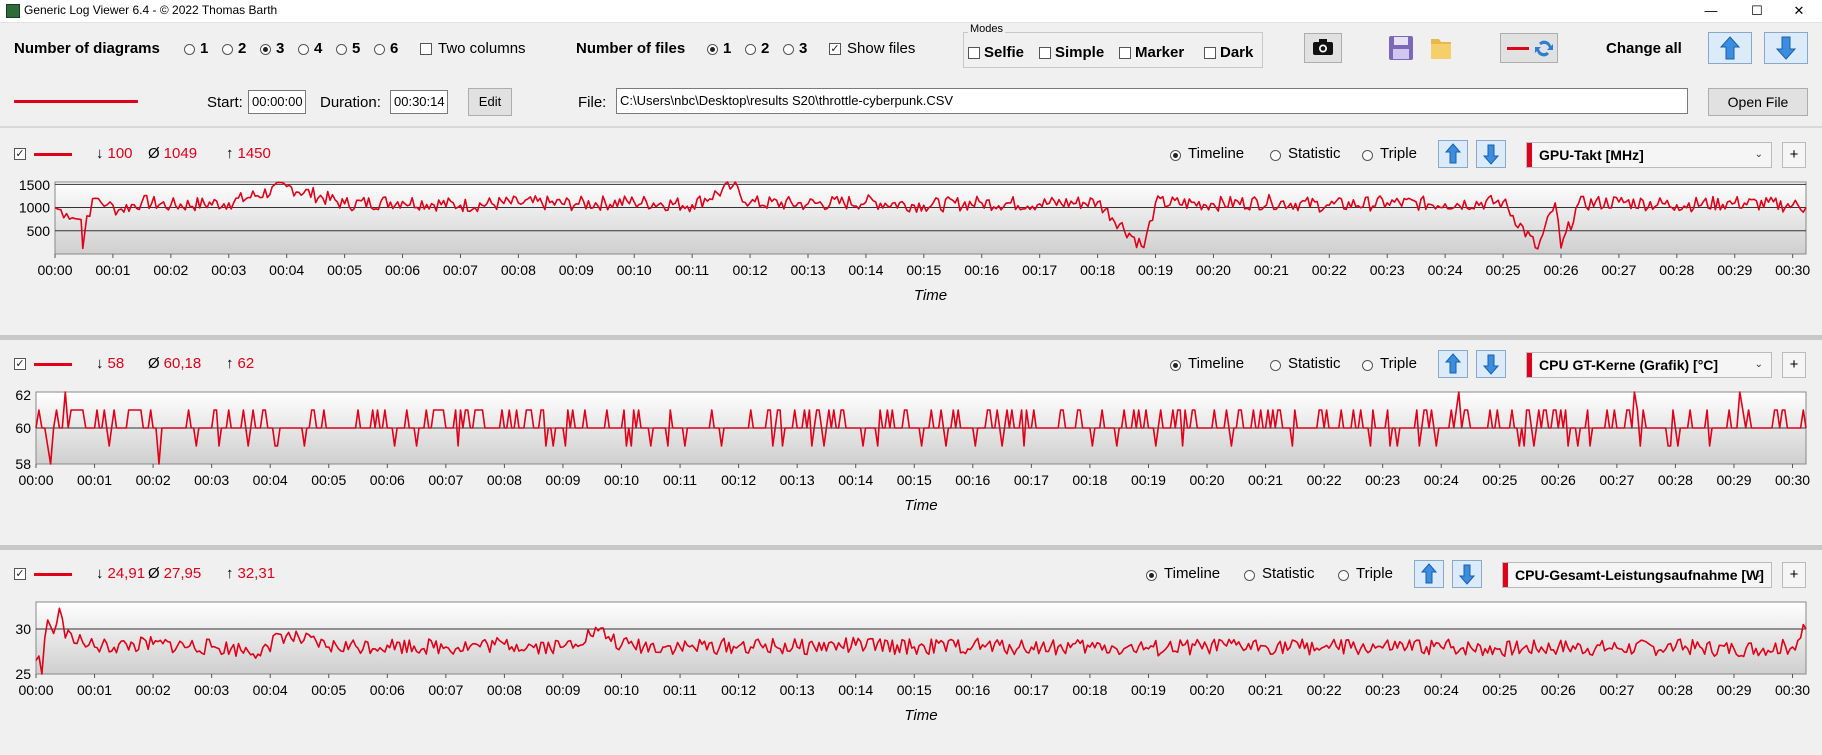 This screenshot has width=1822, height=755. Describe the element at coordinates (1314, 153) in the screenshot. I see `statistic-label: Statistic` at that location.